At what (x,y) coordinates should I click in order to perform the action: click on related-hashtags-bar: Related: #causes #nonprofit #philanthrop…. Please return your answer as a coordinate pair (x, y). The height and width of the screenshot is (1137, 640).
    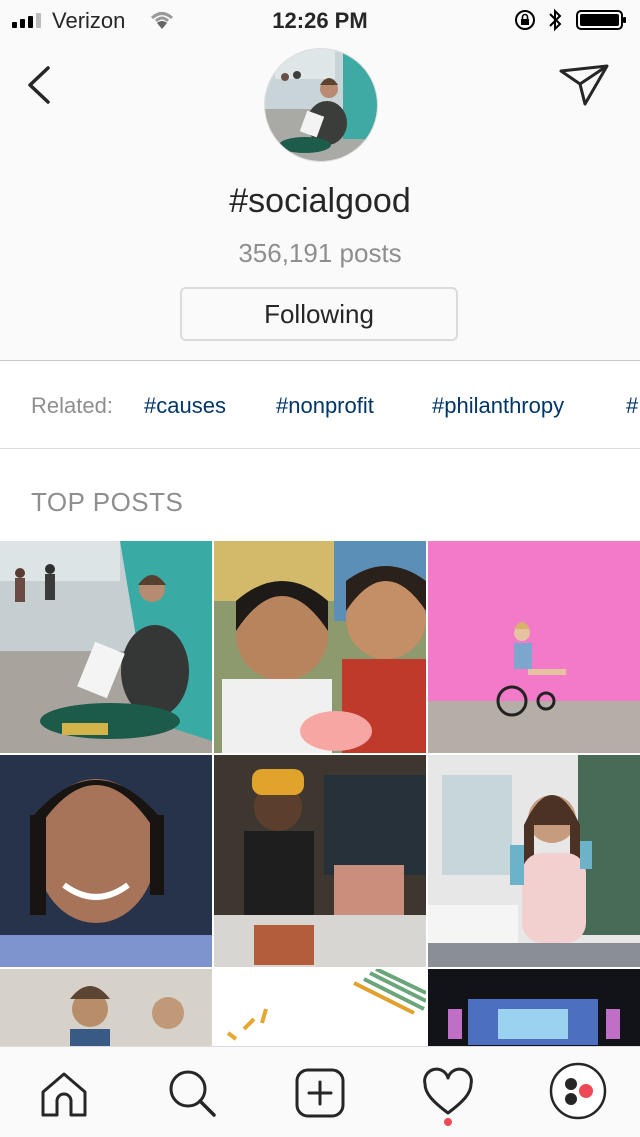
    Looking at the image, I should click on (320, 405).